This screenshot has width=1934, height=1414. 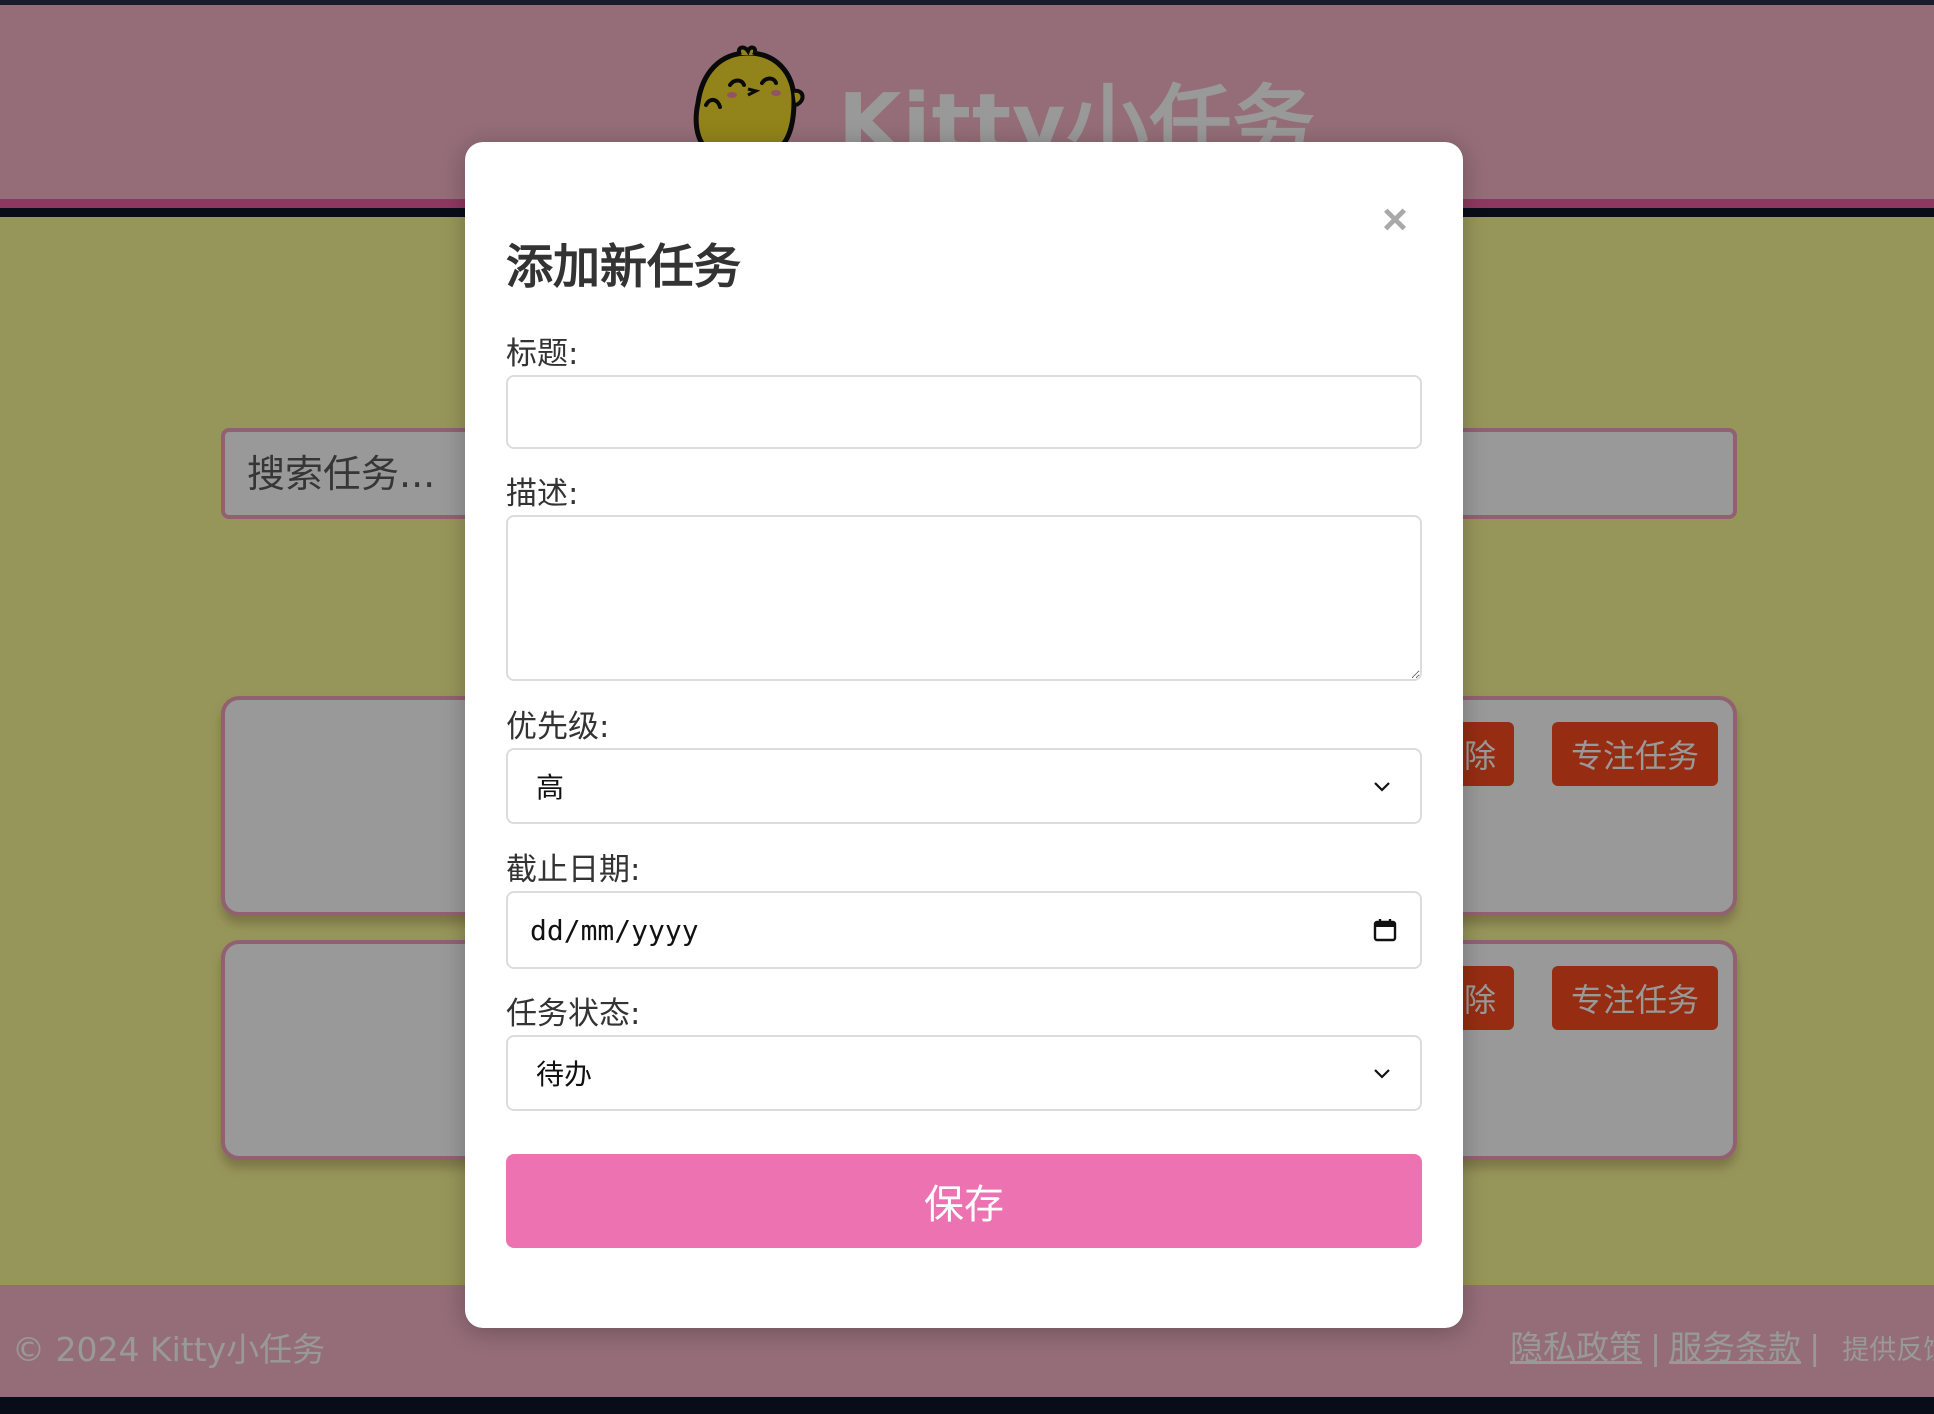 I want to click on description-label: 描述:, so click(x=542, y=494).